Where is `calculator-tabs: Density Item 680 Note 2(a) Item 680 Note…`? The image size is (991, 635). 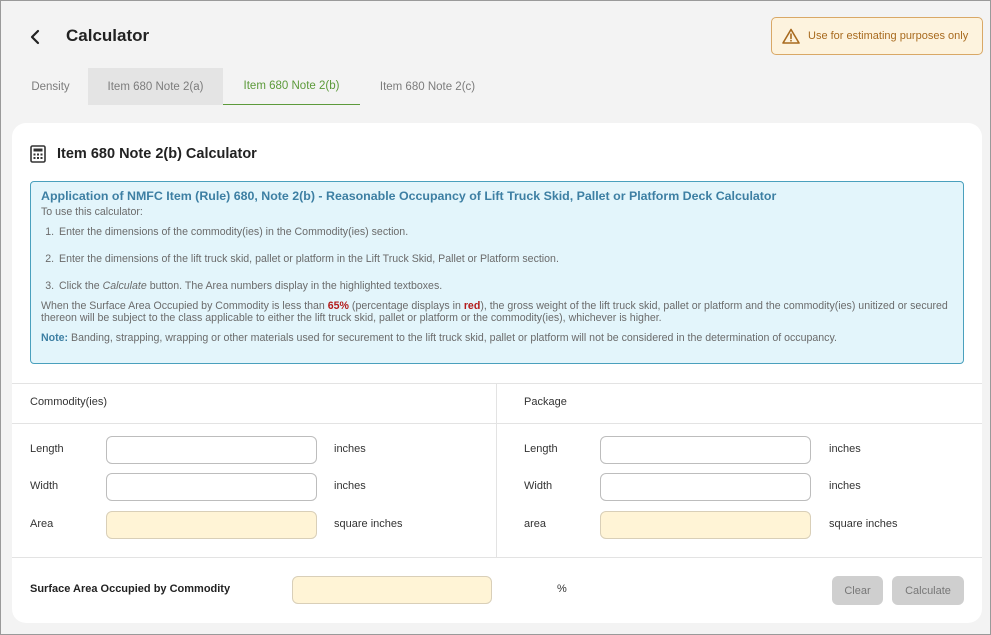 calculator-tabs: Density Item 680 Note 2(a) Item 680 Note… is located at coordinates (254, 86).